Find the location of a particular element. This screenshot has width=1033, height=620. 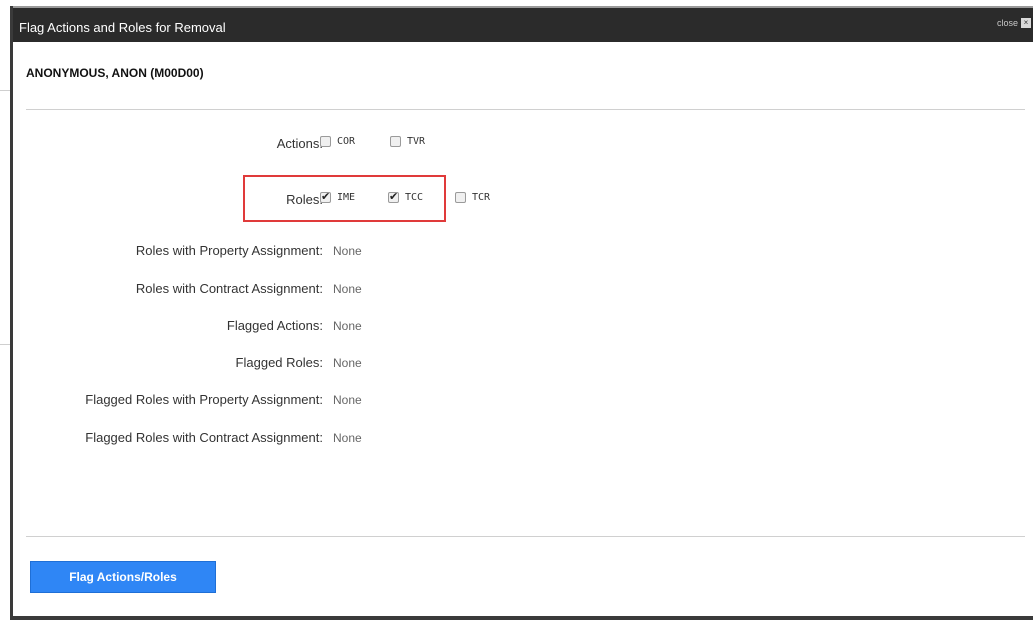

action-option-tvr: TVR is located at coordinates (407, 141).